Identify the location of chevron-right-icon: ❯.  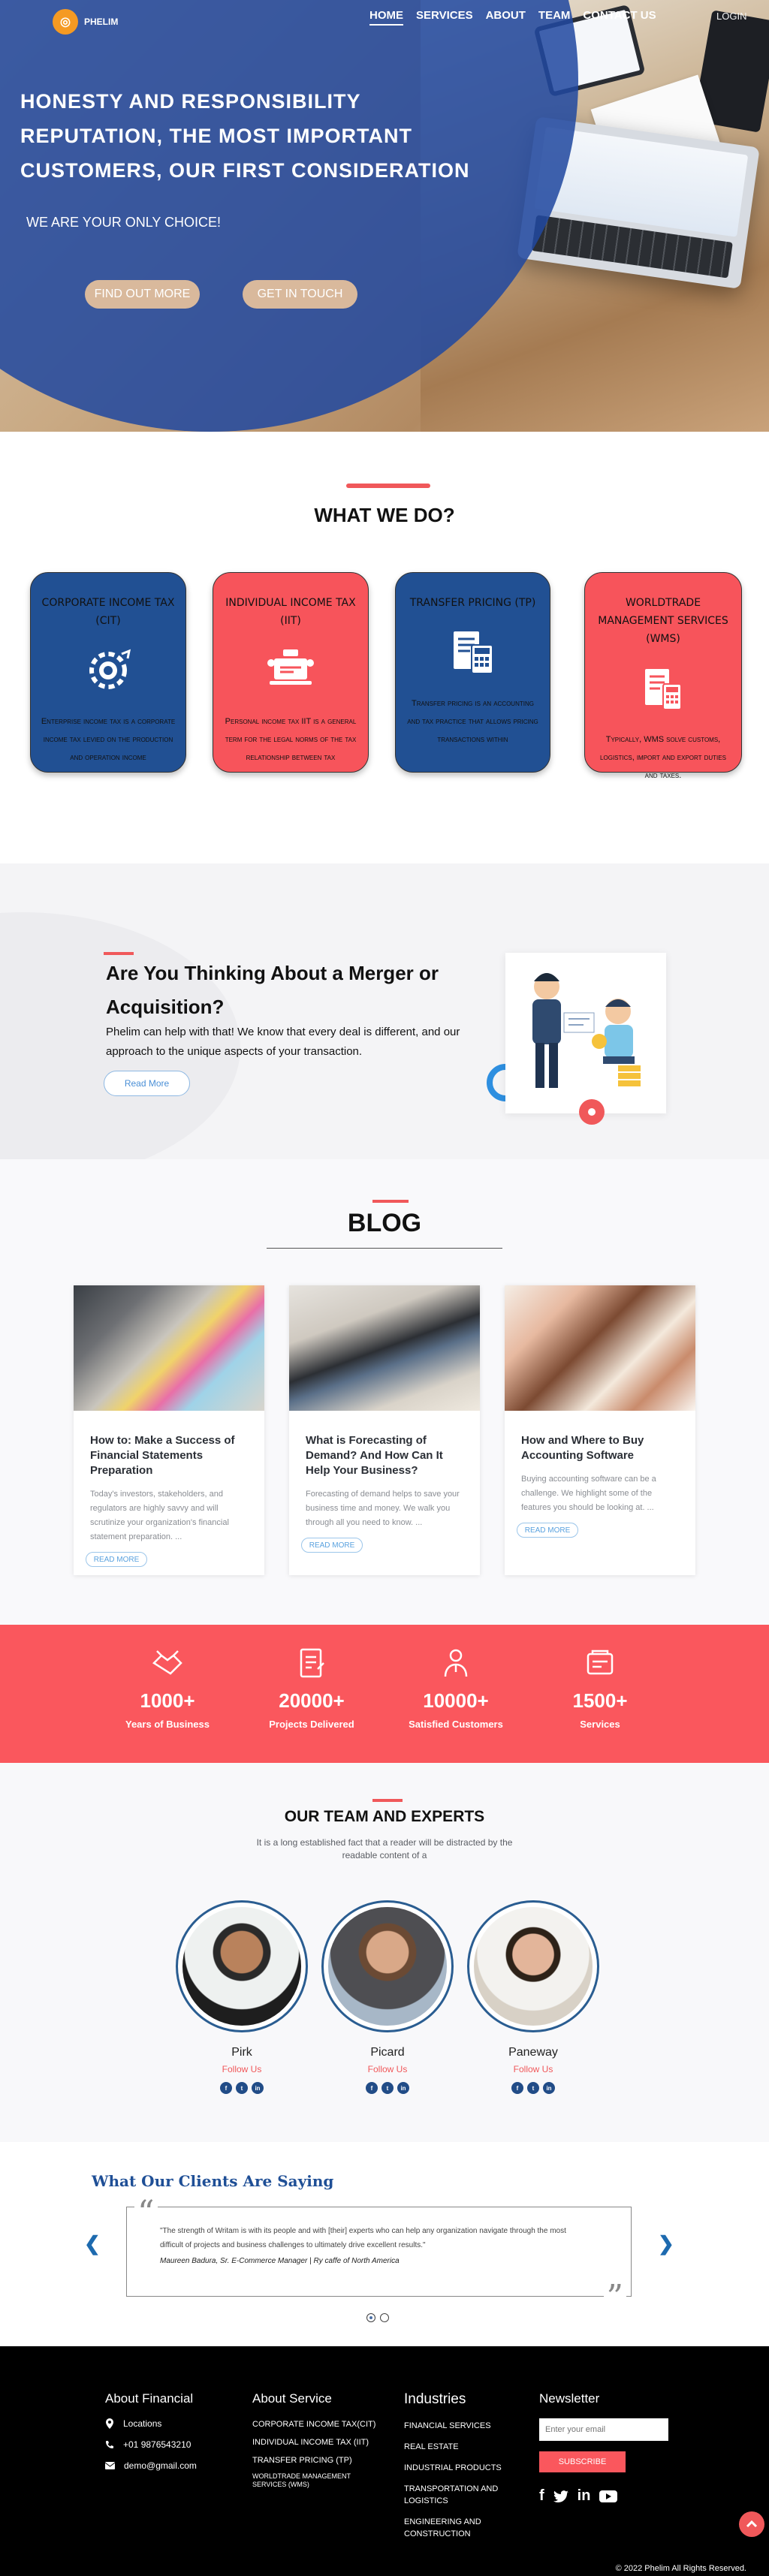
(666, 2243).